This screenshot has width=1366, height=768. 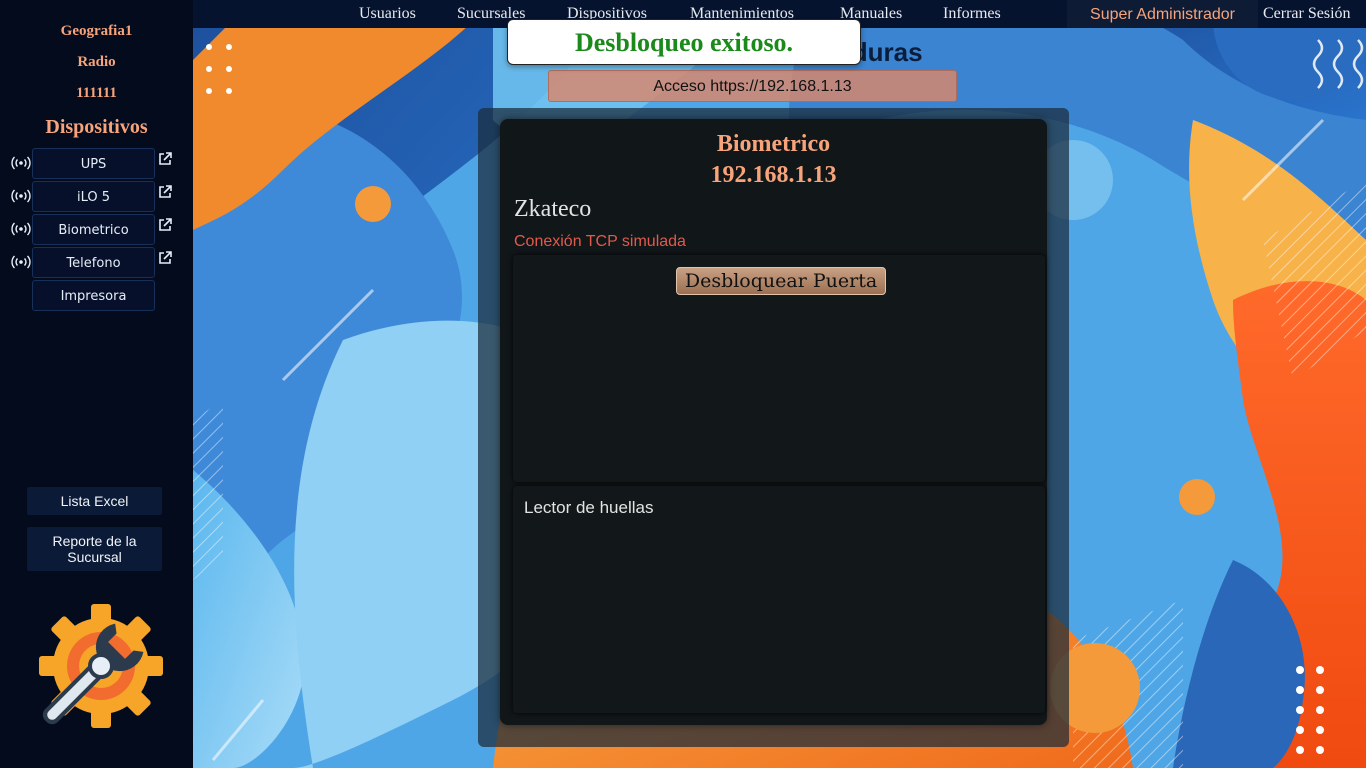 I want to click on sidebar-title: Dispositivos, so click(x=96, y=127).